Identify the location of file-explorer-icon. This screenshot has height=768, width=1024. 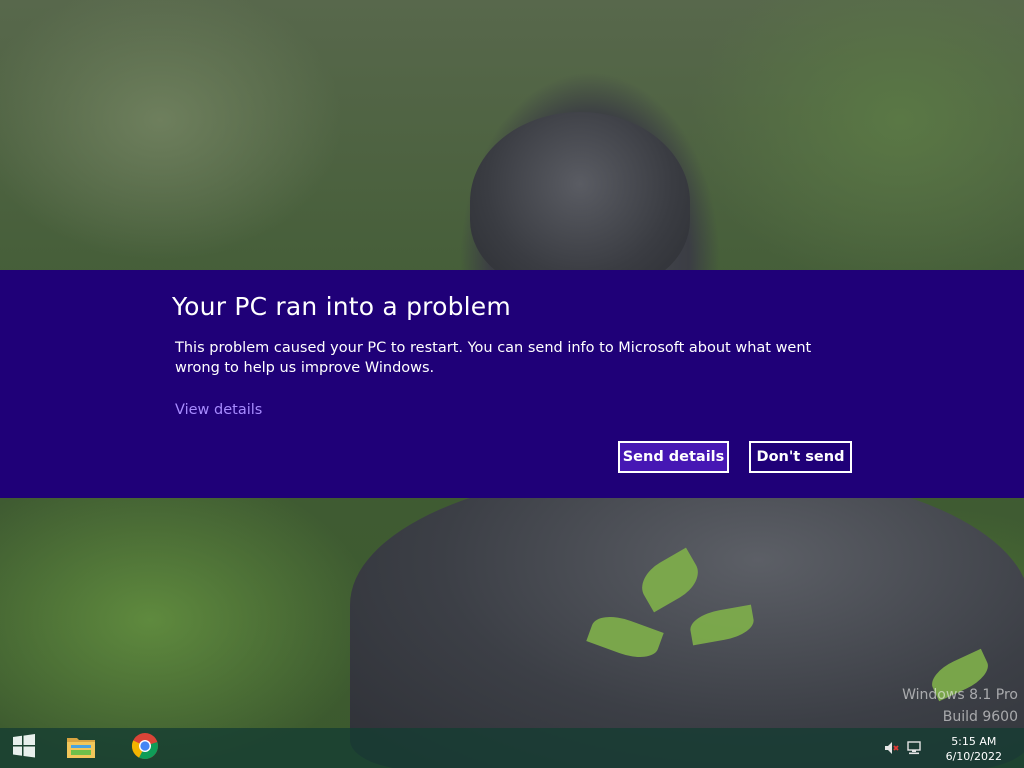
(81, 748).